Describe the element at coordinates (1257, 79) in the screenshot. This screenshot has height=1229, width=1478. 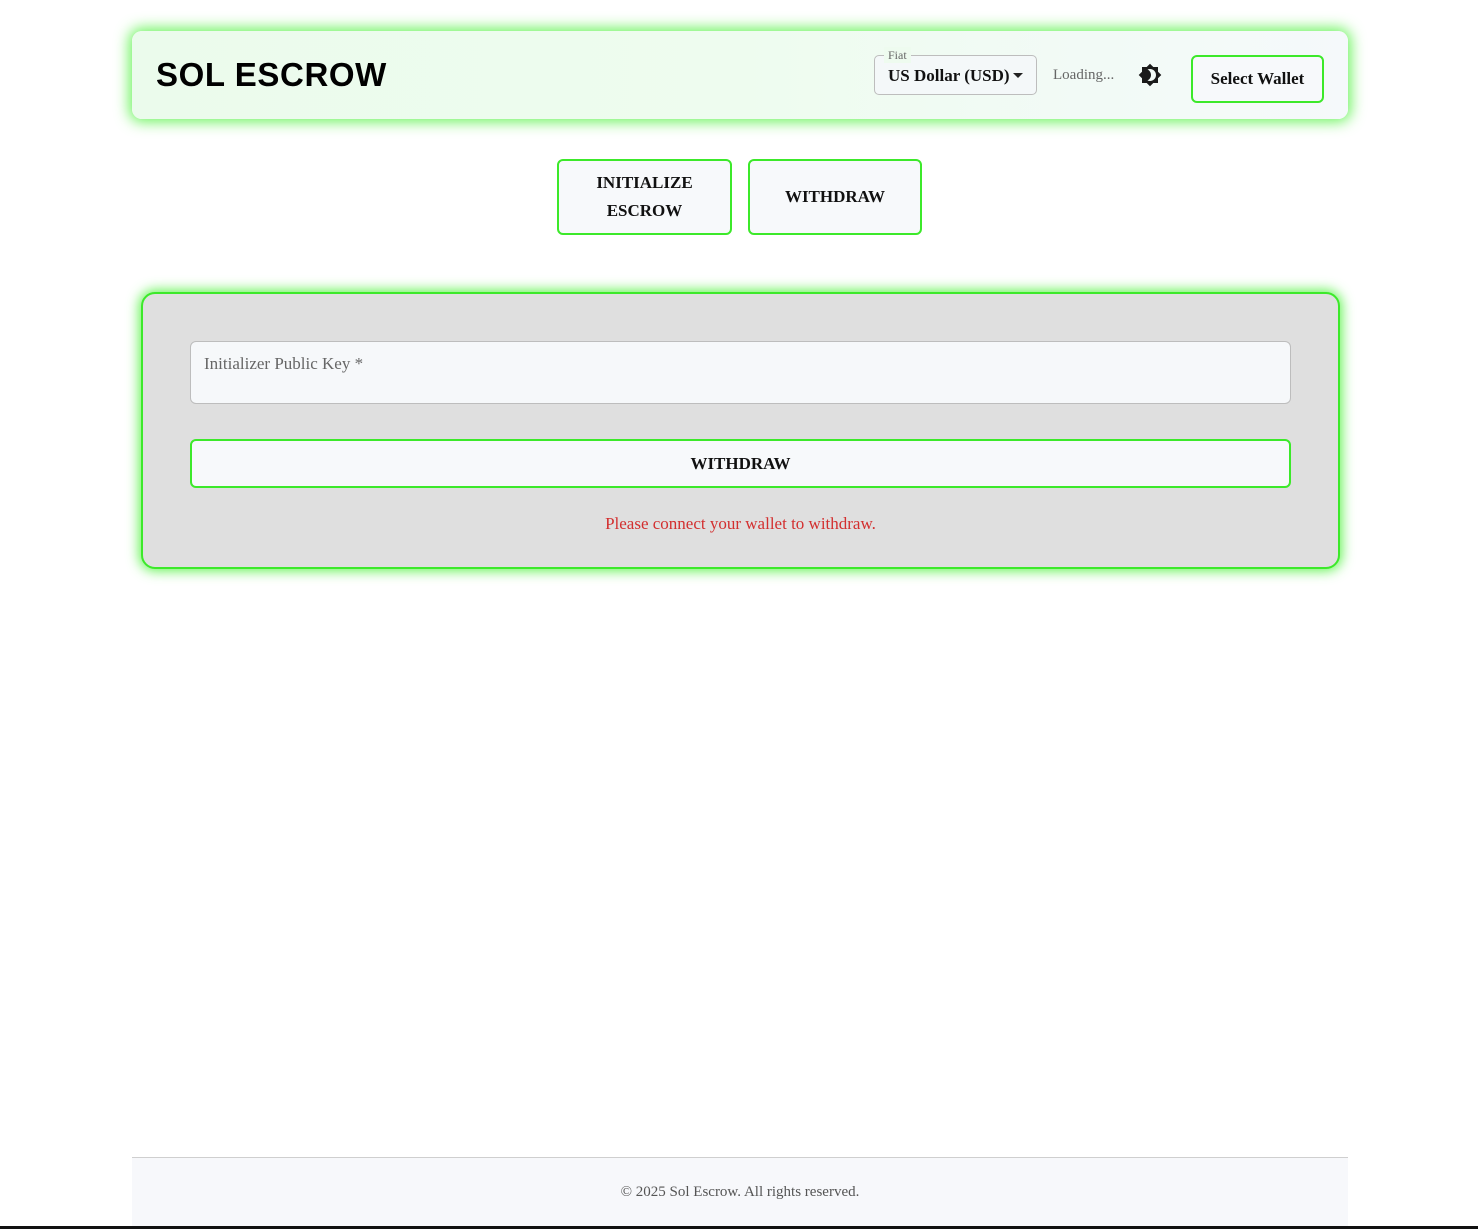
I see `select-wallet-button: Select Wallet` at that location.